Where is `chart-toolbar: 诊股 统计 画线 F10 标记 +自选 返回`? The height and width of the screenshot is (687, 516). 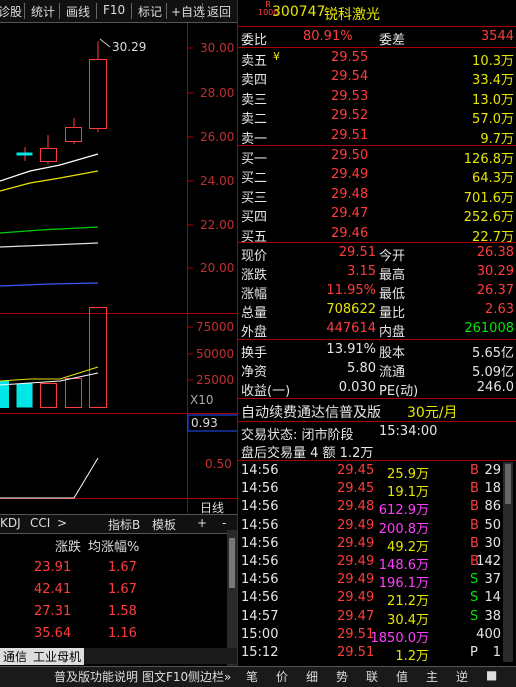 chart-toolbar: 诊股 统计 画线 F10 标记 +自选 返回 is located at coordinates (118, 11).